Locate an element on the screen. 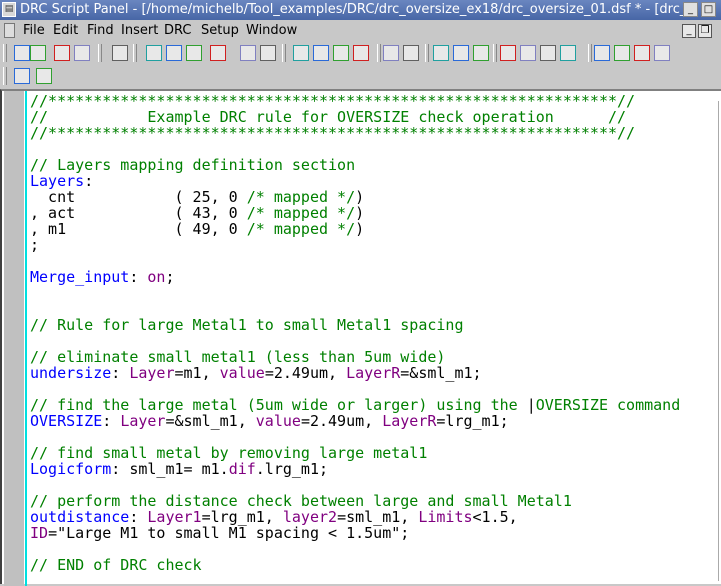 The height and width of the screenshot is (586, 721). parameter-token: dif is located at coordinates (242, 469).